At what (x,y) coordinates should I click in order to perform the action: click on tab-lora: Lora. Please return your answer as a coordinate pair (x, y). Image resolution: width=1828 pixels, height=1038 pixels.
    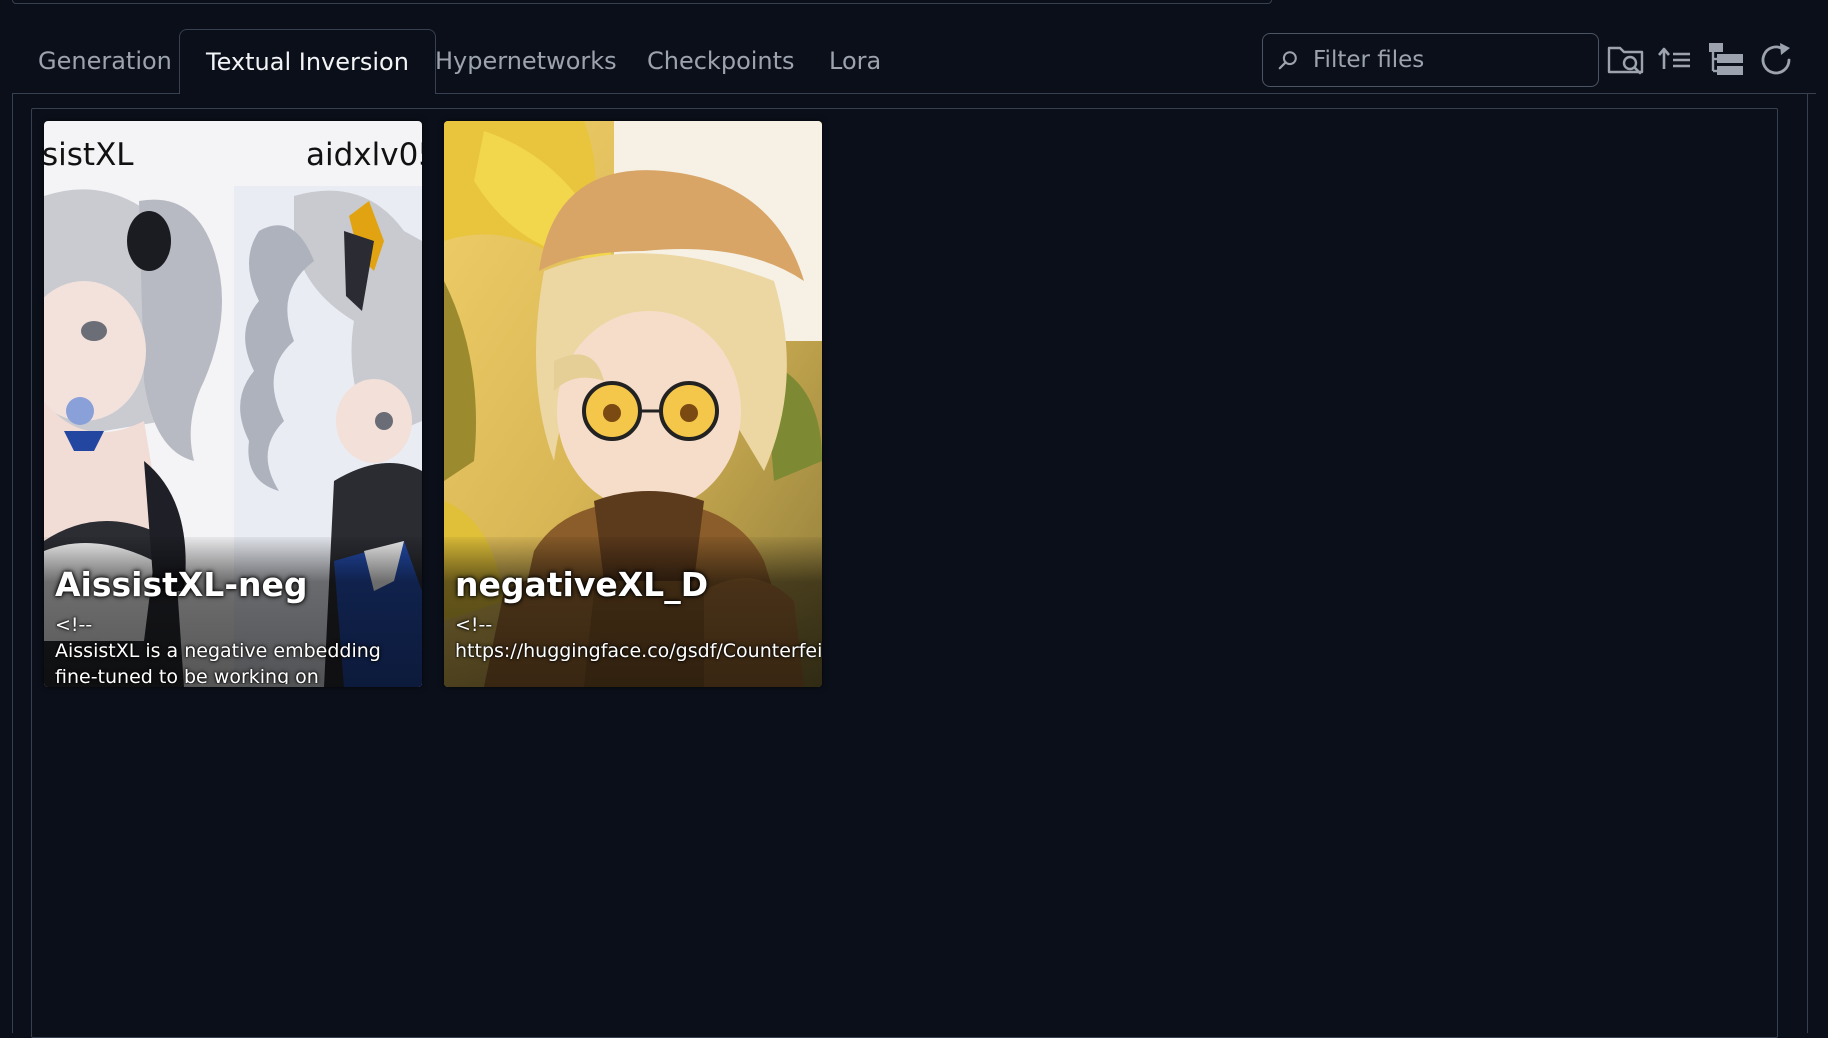
    Looking at the image, I should click on (855, 61).